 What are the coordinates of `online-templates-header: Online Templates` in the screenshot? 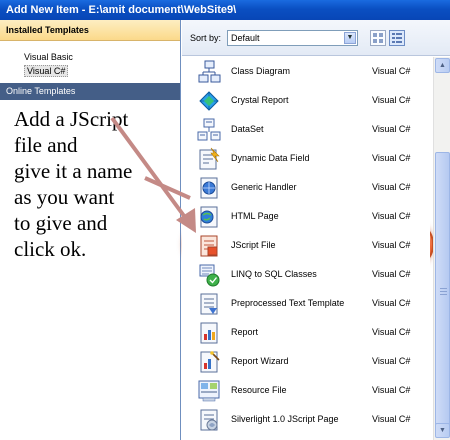 It's located at (90, 91).